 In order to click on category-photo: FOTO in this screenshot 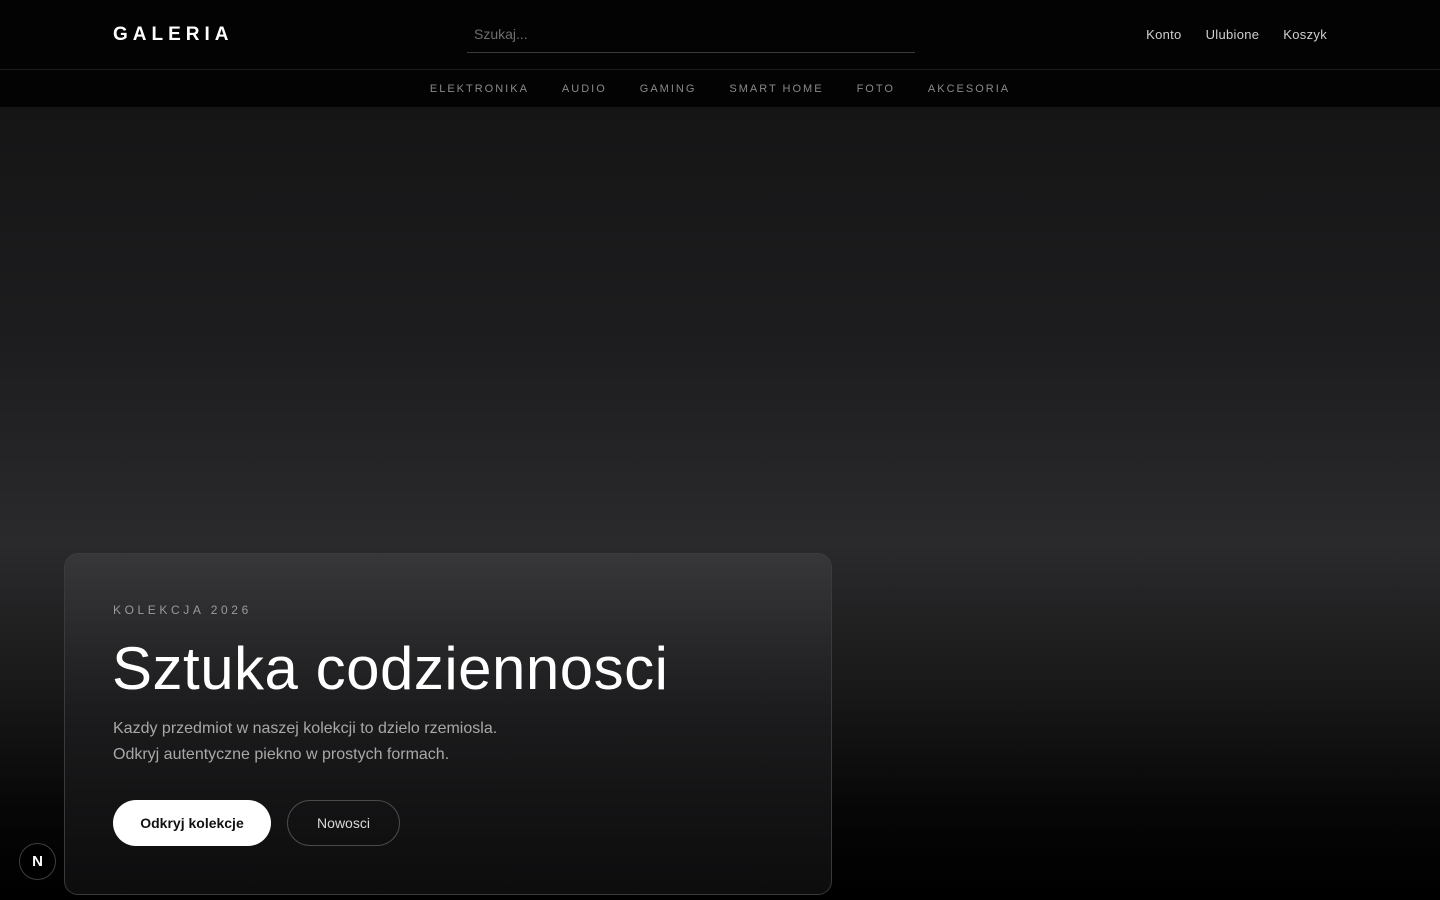, I will do `click(876, 89)`.